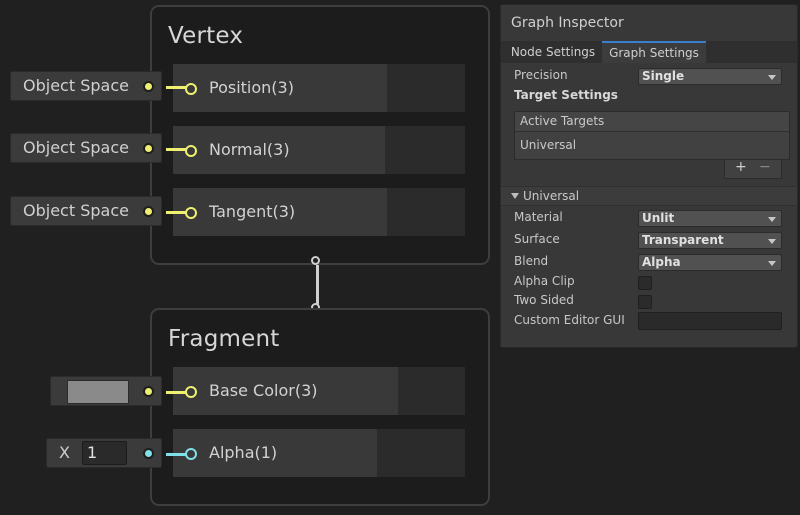  I want to click on surface-label: Surface, so click(537, 239).